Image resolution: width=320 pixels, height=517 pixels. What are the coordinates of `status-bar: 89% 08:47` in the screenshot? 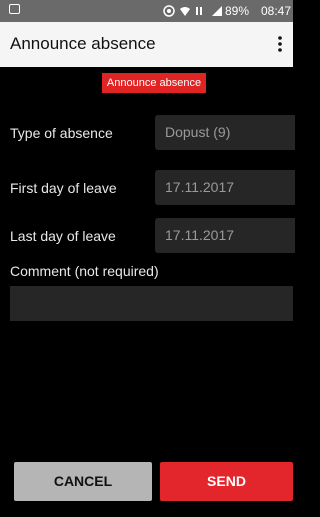 It's located at (146, 11).